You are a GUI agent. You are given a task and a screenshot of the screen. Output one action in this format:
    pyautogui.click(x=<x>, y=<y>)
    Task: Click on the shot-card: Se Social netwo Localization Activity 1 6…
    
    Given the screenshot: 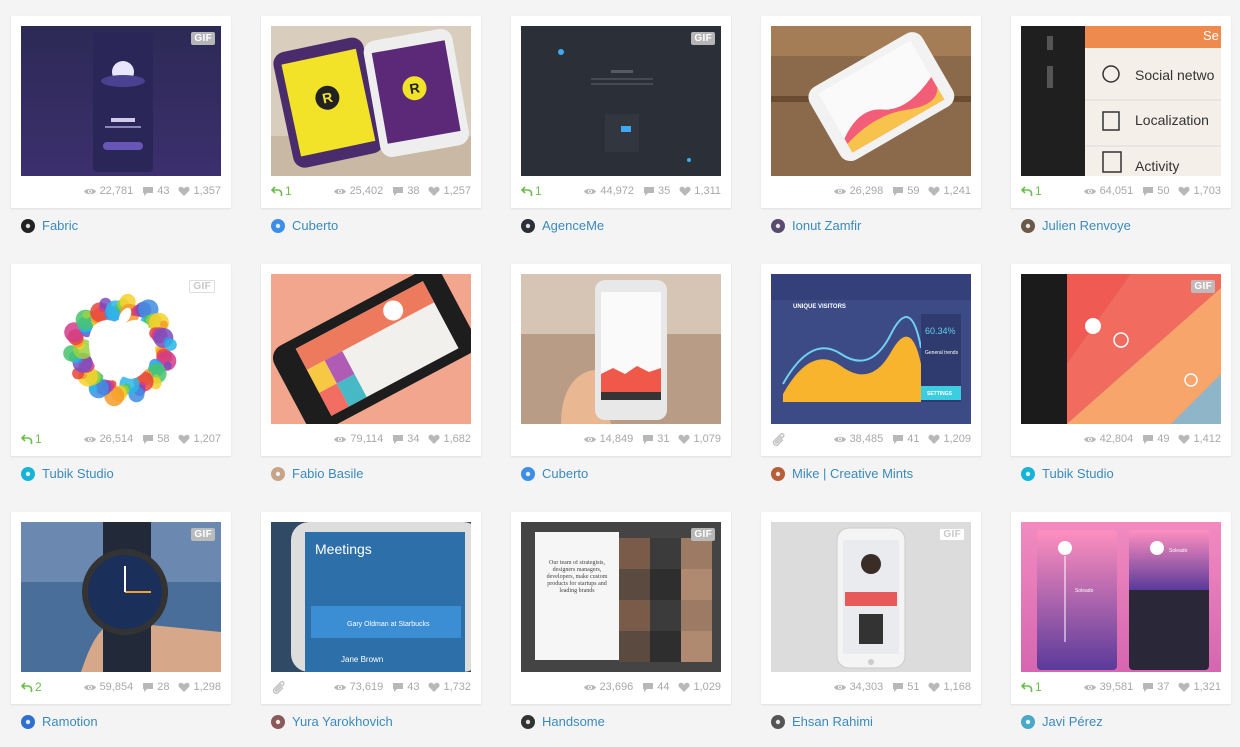 What is the action you would take?
    pyautogui.click(x=1121, y=112)
    